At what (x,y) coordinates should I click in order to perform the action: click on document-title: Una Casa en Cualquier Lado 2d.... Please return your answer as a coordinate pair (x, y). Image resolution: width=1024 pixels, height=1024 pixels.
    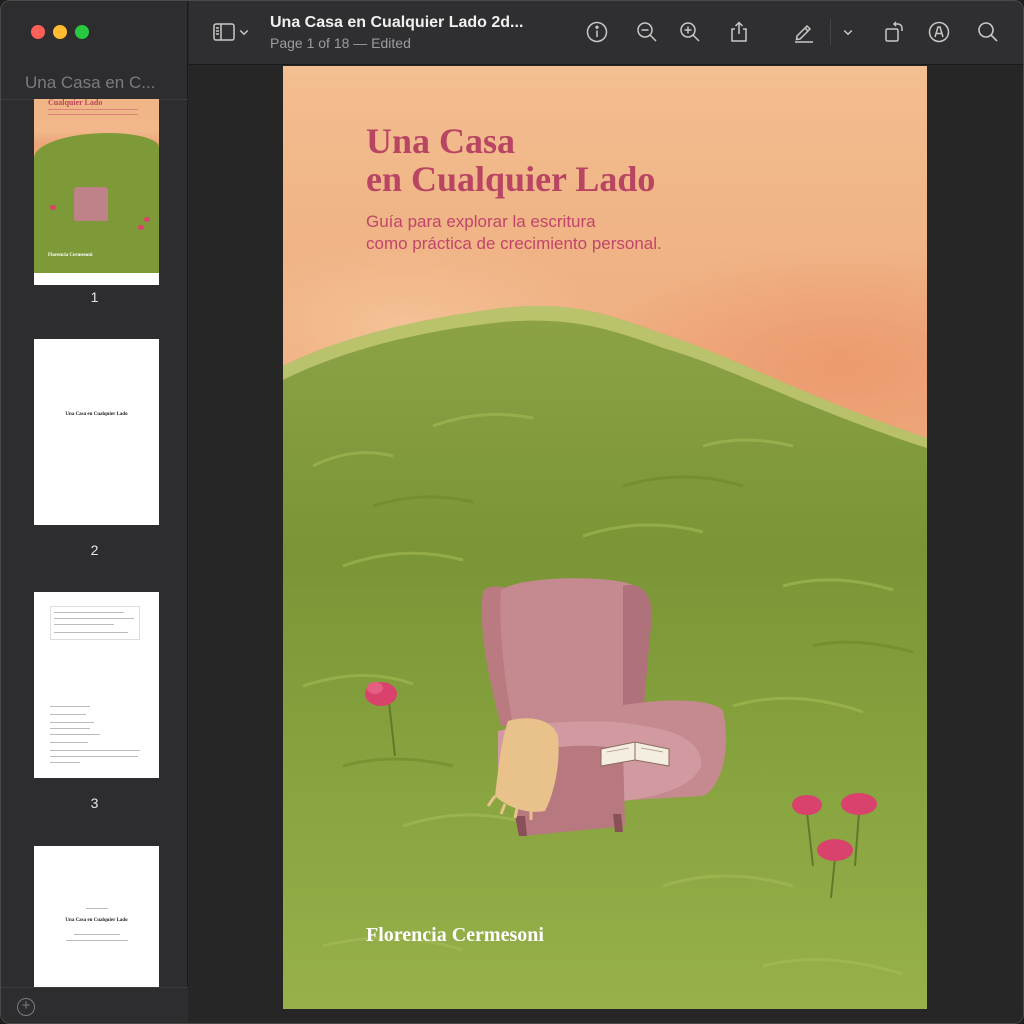
    Looking at the image, I should click on (396, 23).